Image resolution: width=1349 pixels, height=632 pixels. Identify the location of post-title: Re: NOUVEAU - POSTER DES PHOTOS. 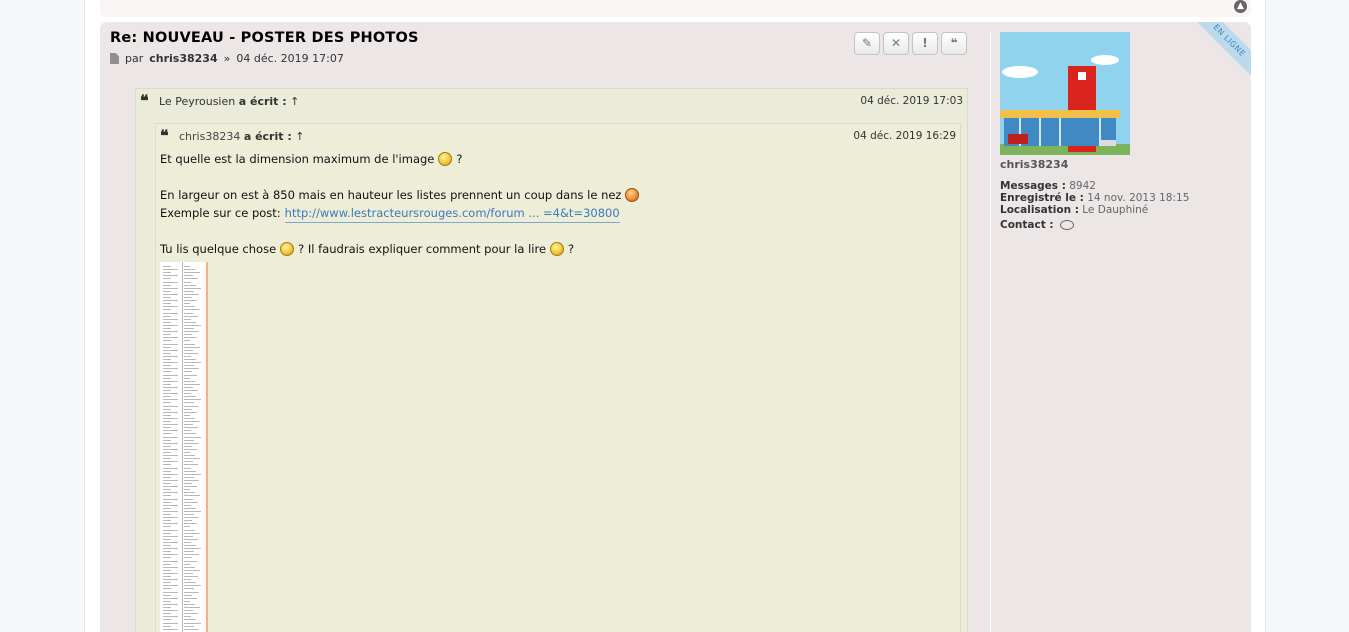
(264, 38).